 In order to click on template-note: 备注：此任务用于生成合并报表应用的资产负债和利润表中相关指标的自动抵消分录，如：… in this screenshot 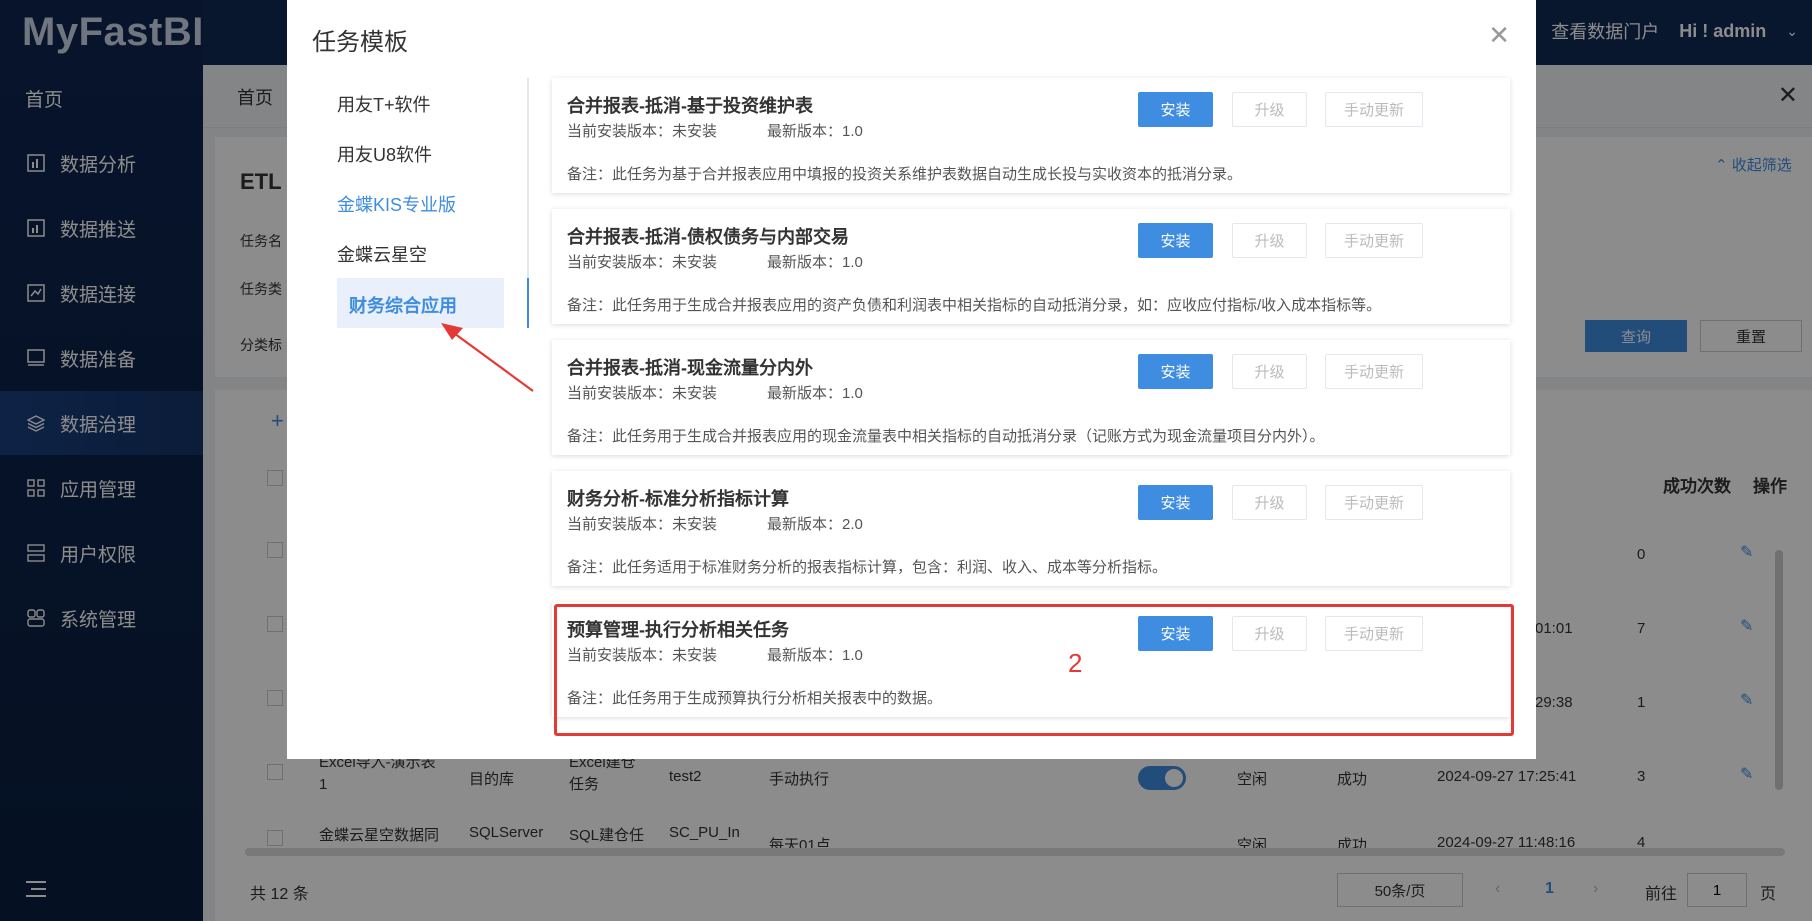, I will do `click(974, 305)`.